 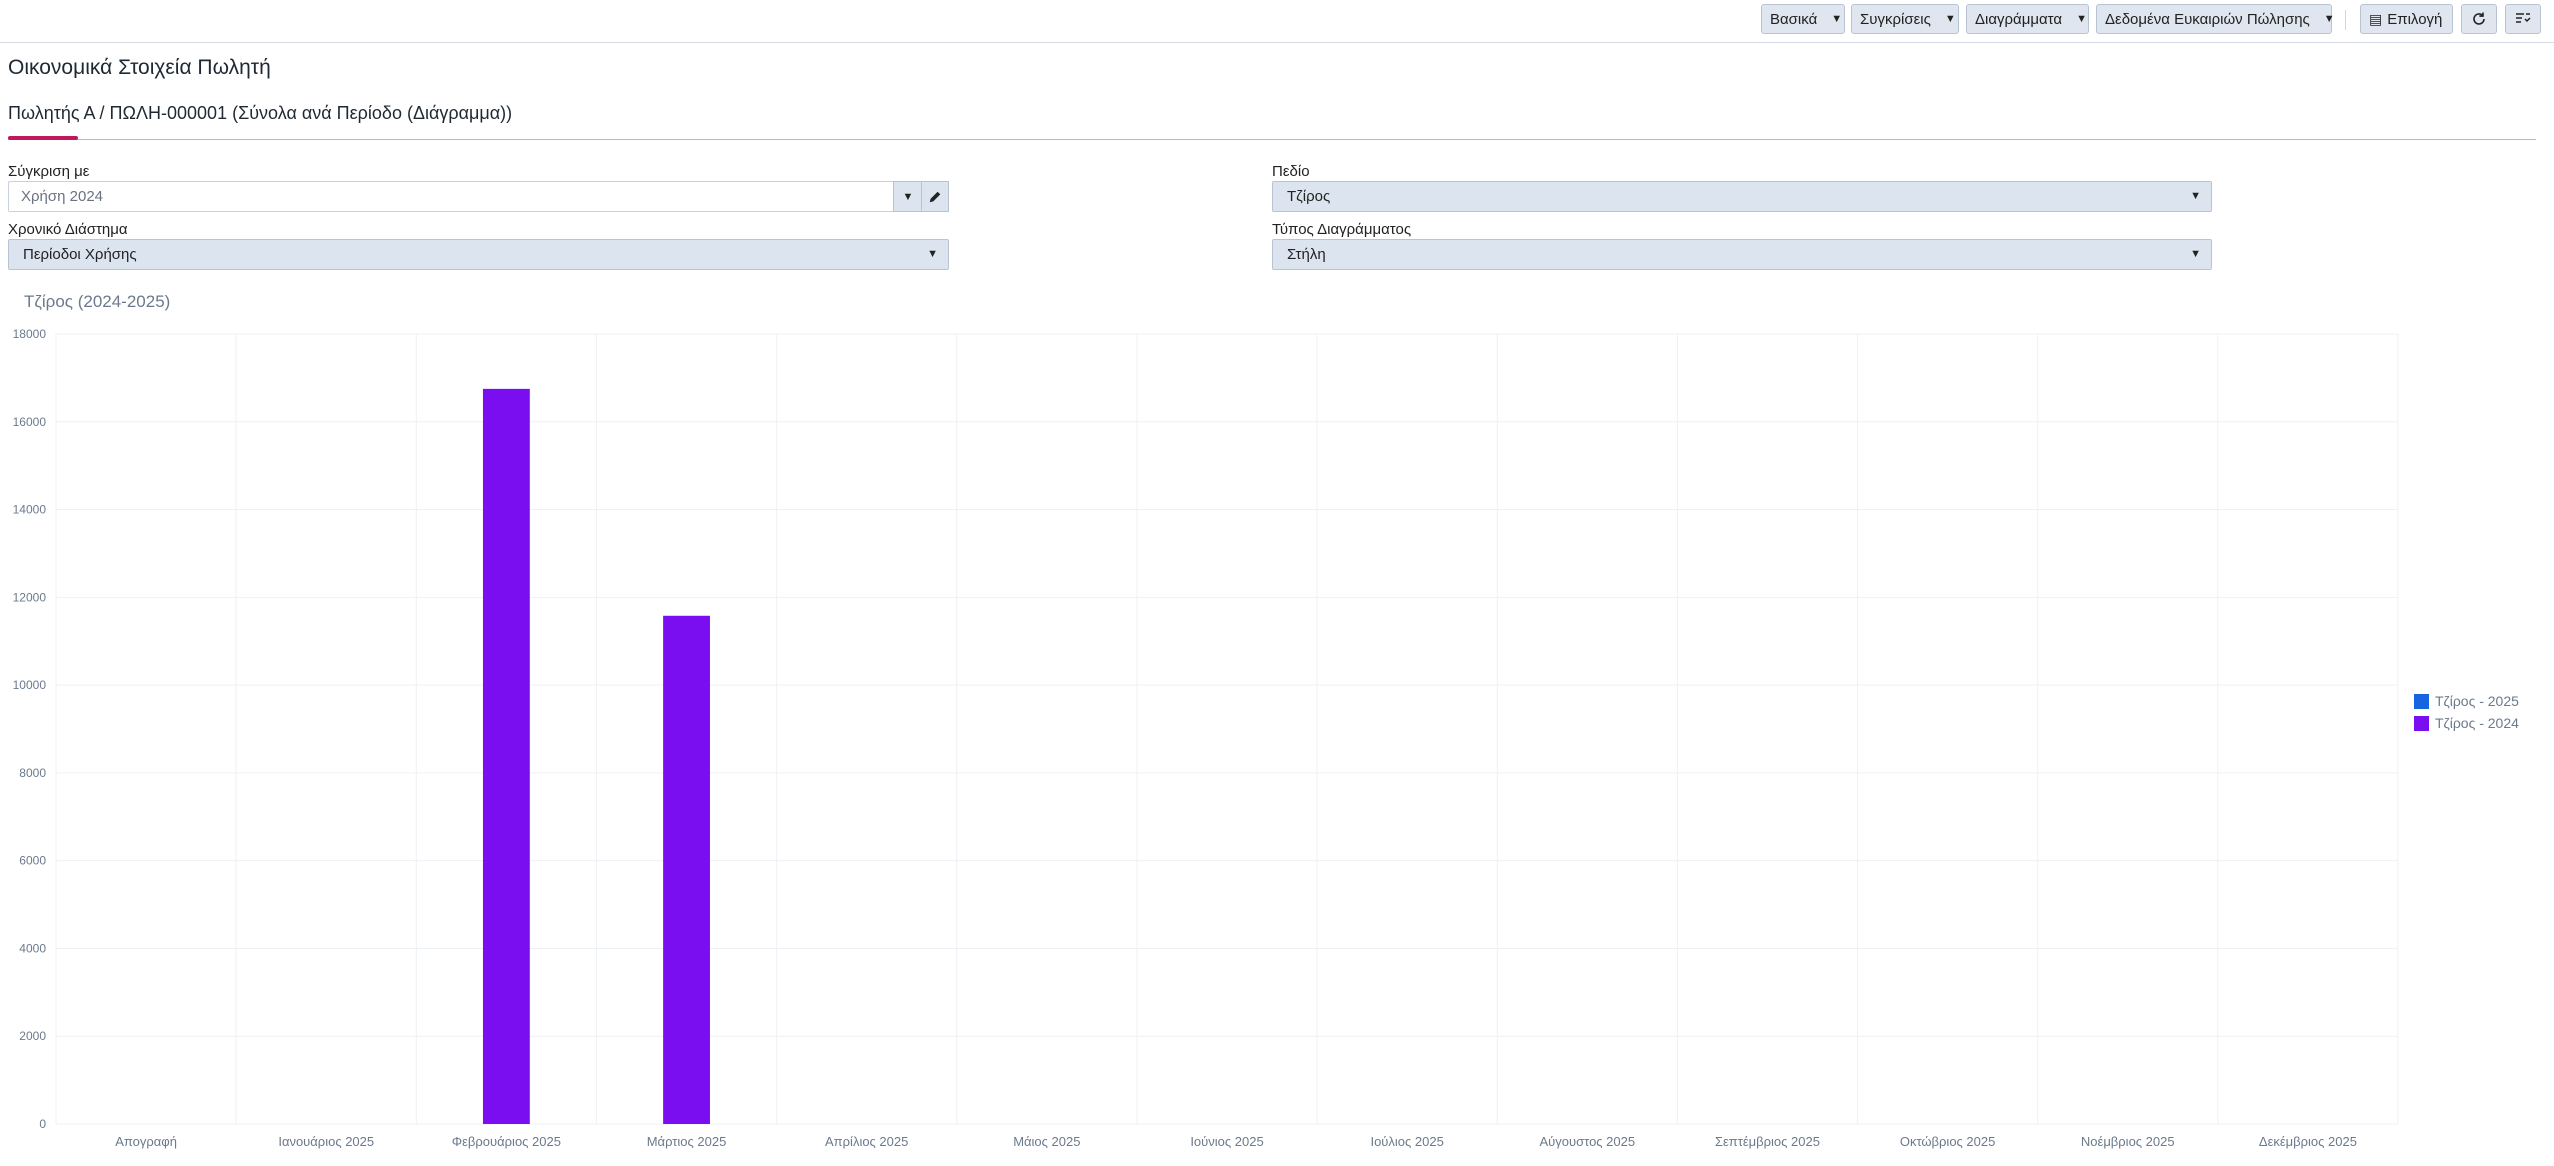 I want to click on comparisons-menu-button: Συγκρίσεις ▼, so click(x=1905, y=19).